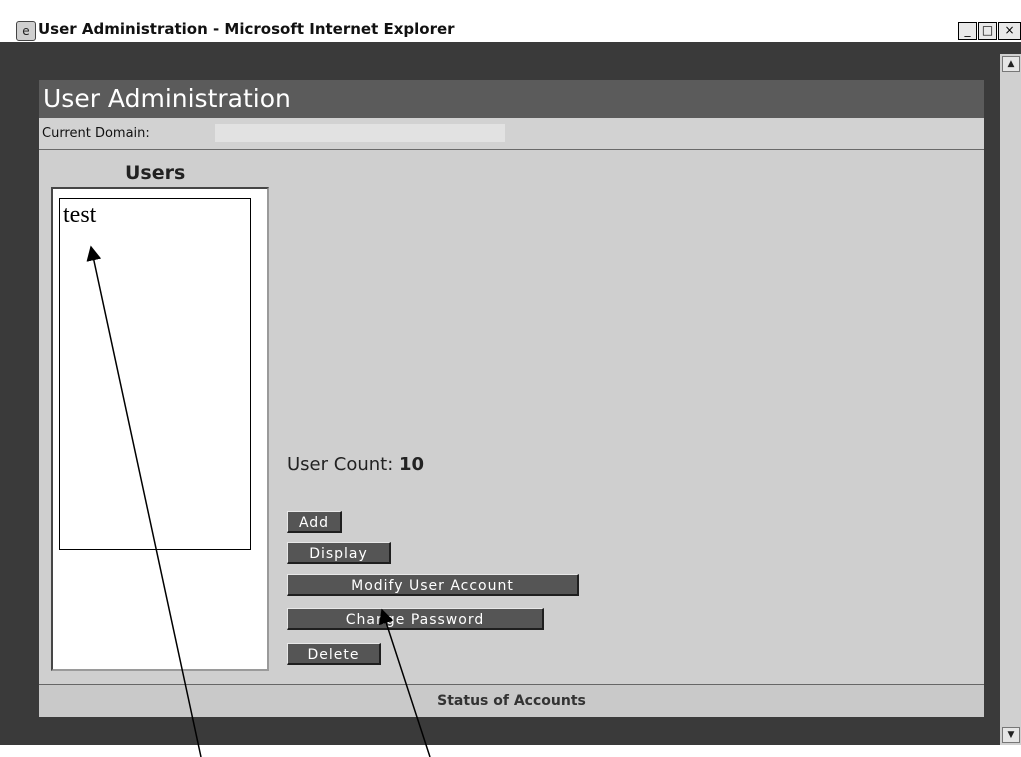 This screenshot has width=1021, height=757. I want to click on users-listbox: test, so click(155, 374).